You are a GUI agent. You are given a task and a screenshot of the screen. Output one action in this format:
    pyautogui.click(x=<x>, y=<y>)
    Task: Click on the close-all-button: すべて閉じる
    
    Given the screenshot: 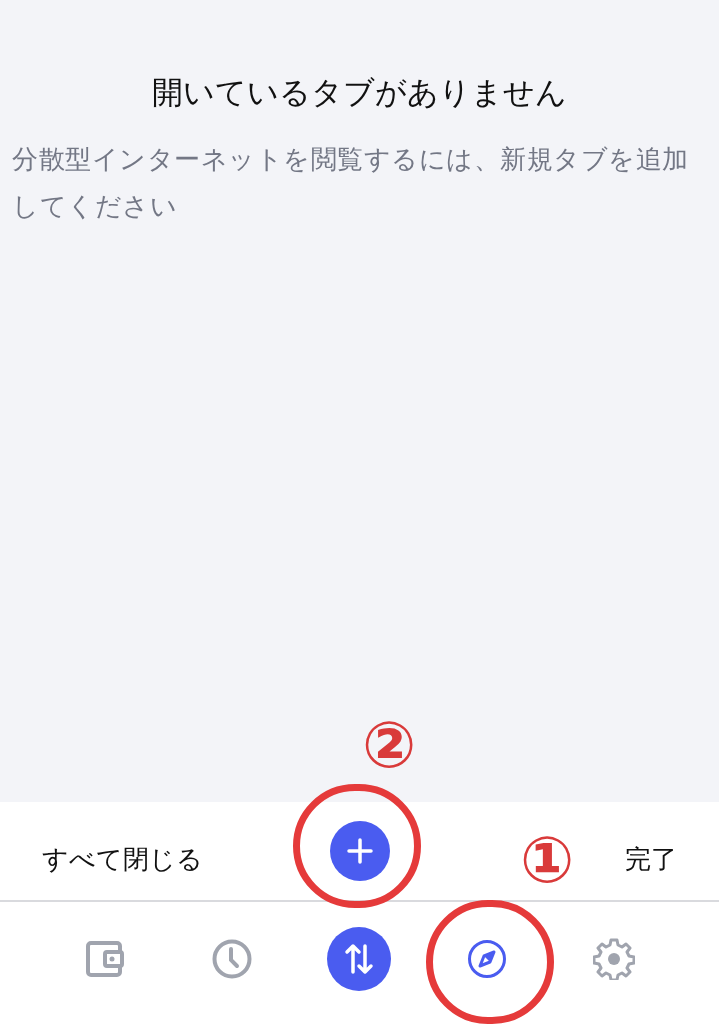 What is the action you would take?
    pyautogui.click(x=122, y=851)
    